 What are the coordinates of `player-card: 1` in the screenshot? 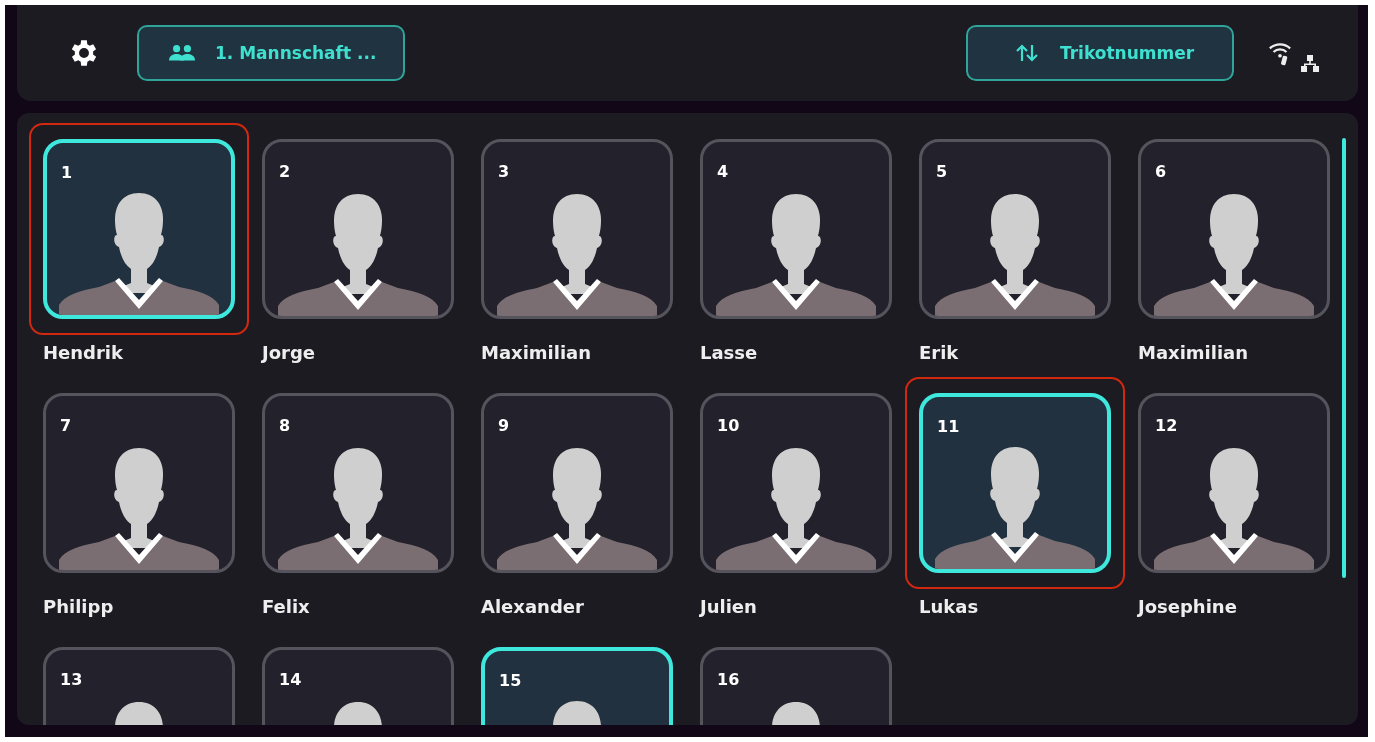 It's located at (139, 229).